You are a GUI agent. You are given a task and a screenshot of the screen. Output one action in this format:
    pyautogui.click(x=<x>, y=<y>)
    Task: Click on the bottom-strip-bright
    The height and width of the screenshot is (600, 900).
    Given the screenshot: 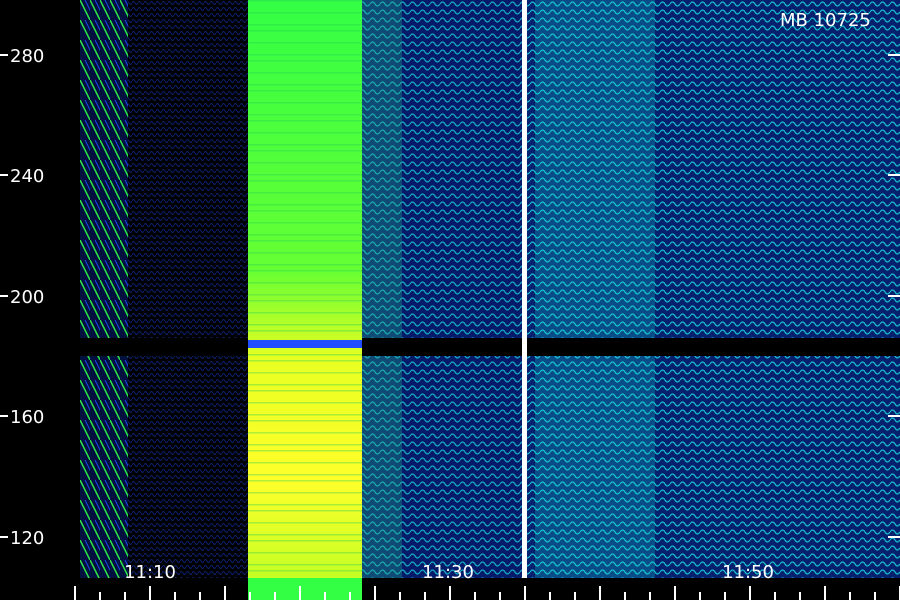 What is the action you would take?
    pyautogui.click(x=305, y=589)
    